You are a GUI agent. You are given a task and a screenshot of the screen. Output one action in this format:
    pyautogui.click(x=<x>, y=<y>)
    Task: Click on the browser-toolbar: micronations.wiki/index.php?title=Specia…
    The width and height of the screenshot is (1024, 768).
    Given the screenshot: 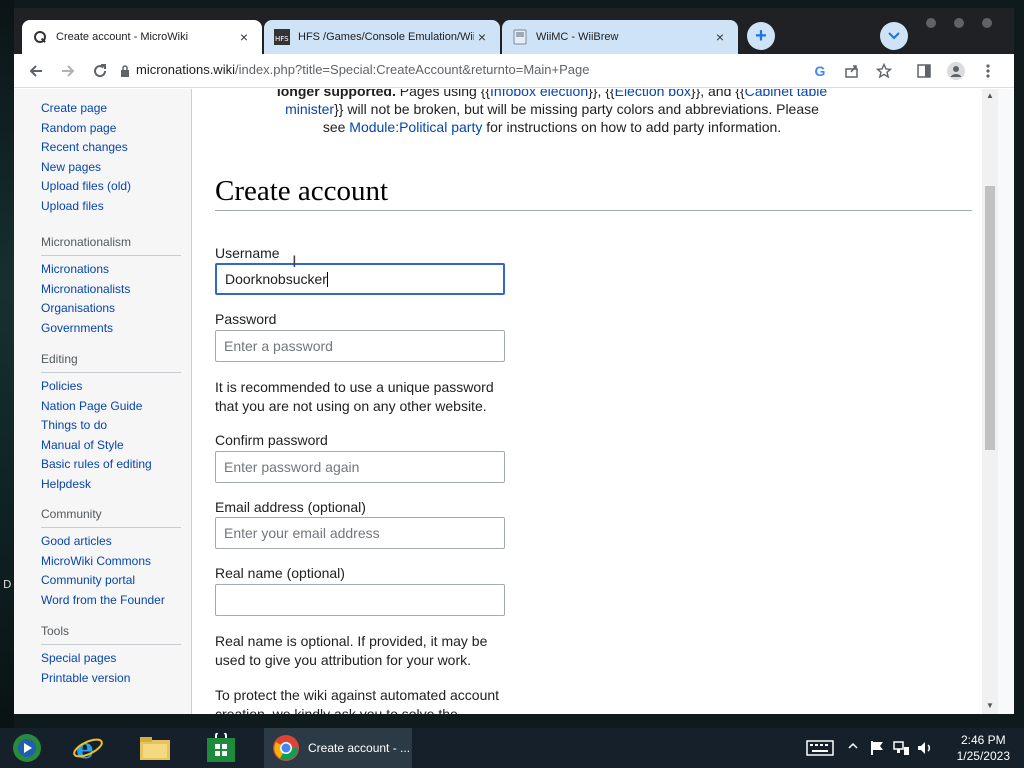 What is the action you would take?
    pyautogui.click(x=514, y=71)
    